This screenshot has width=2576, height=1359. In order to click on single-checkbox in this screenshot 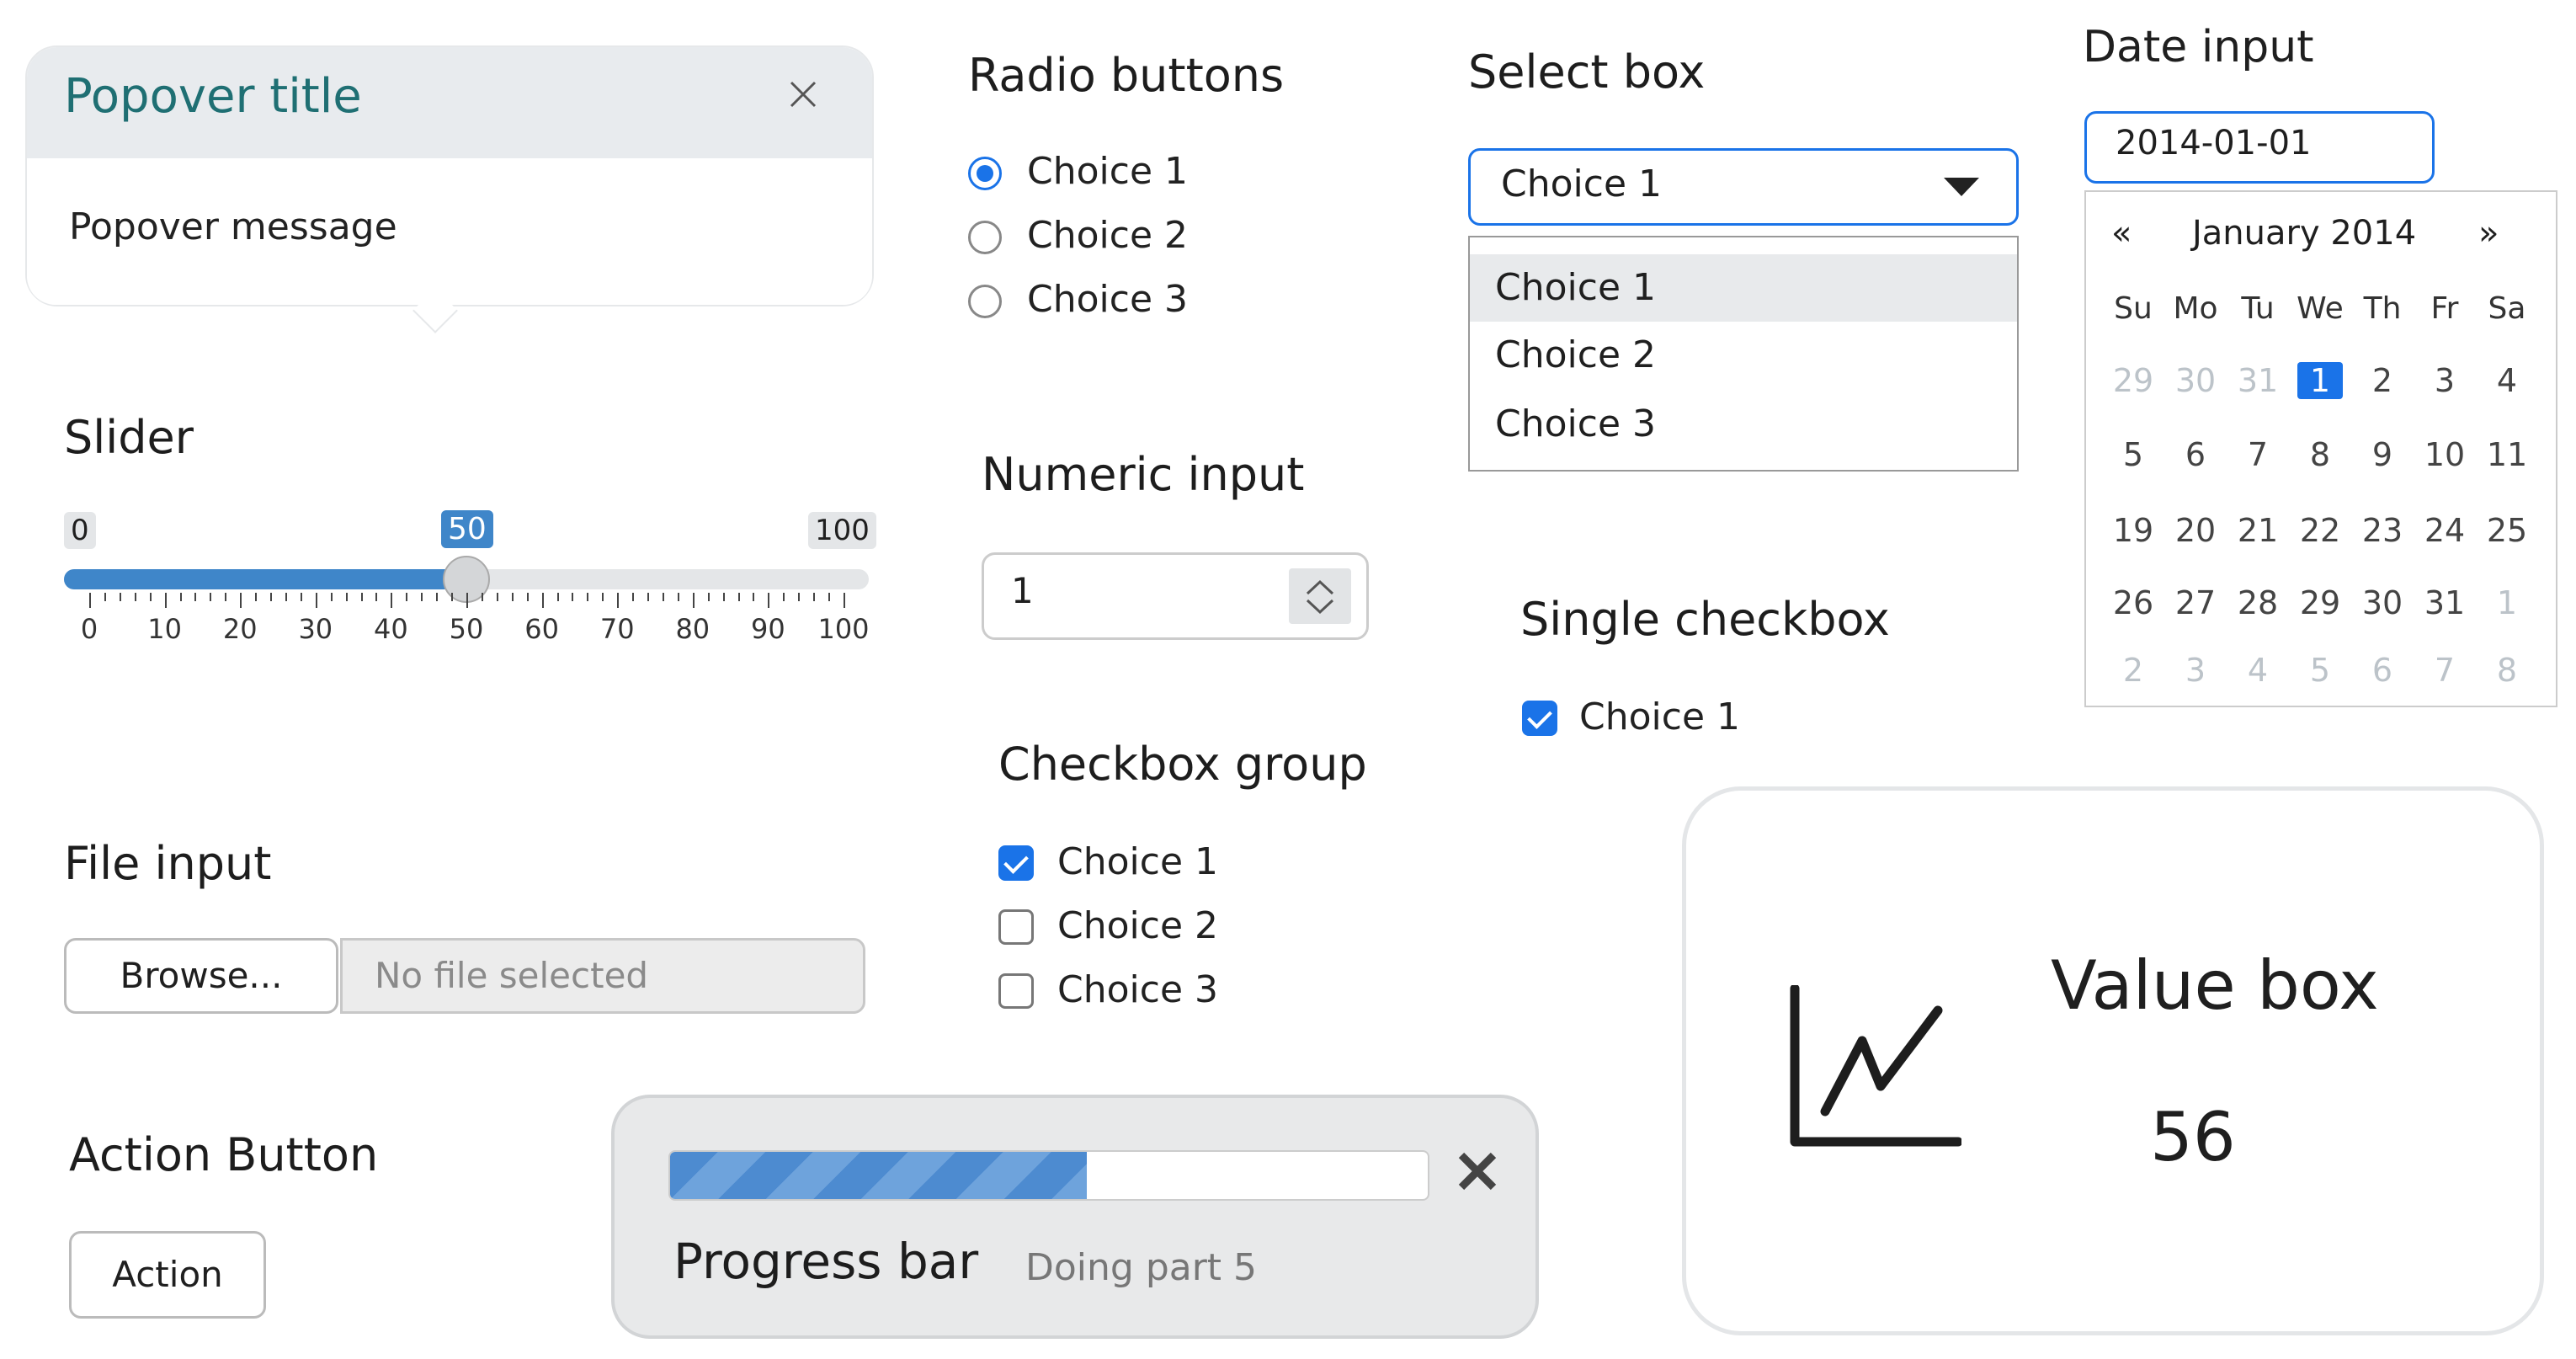, I will do `click(1540, 719)`.